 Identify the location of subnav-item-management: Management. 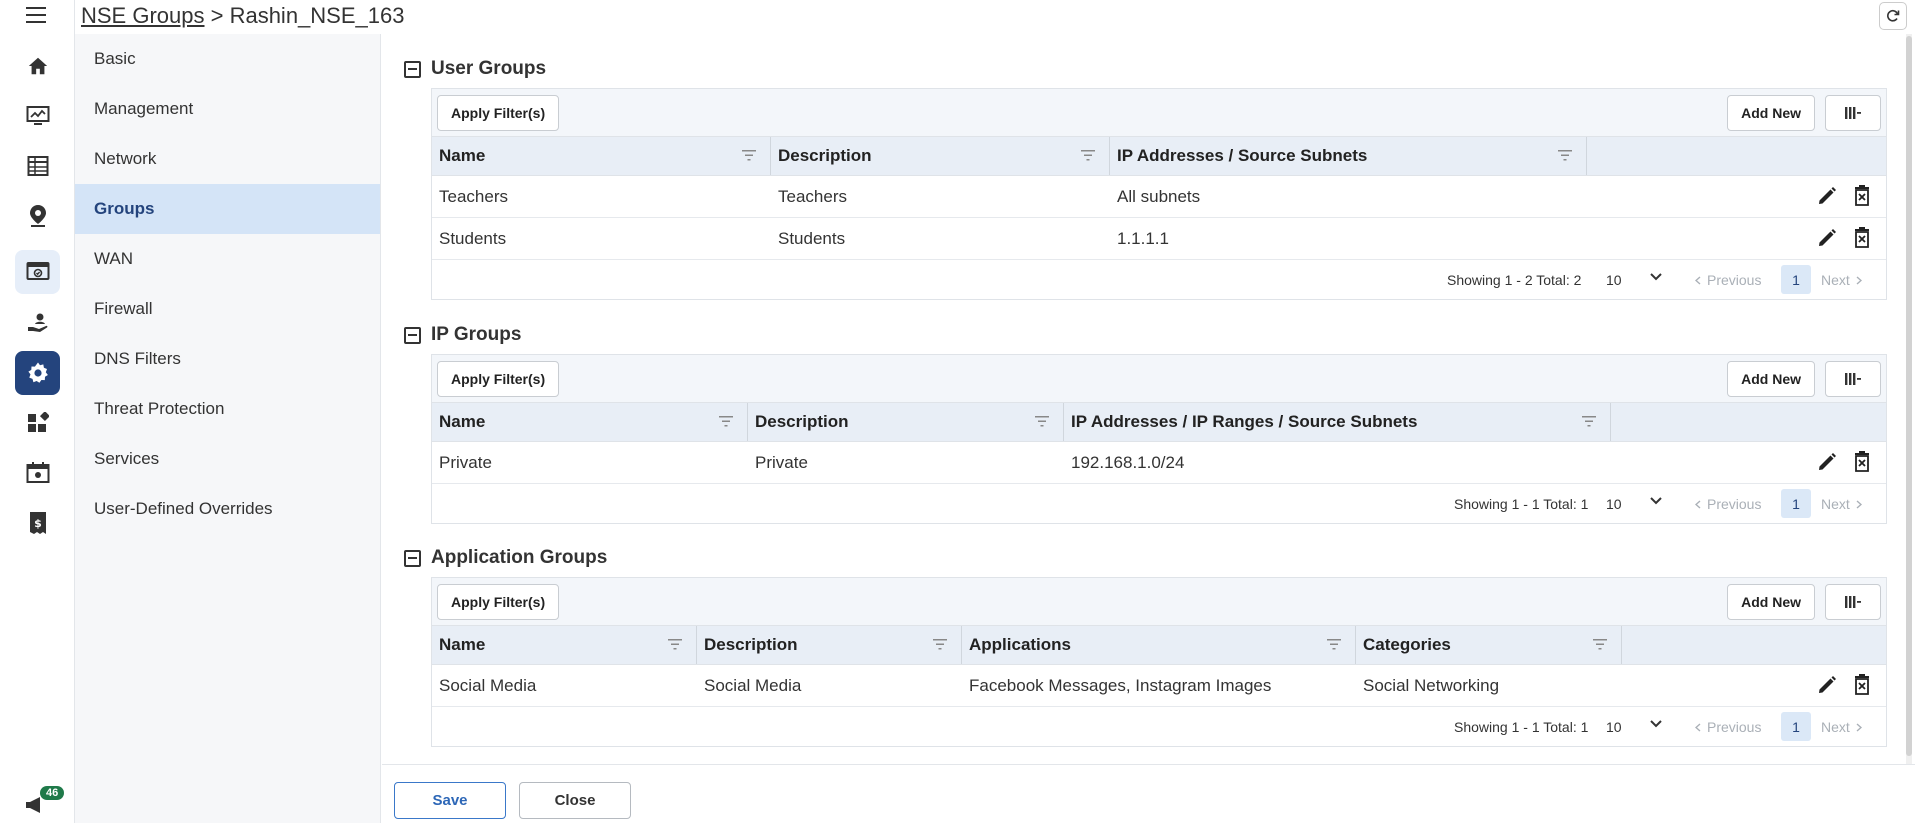
(227, 109).